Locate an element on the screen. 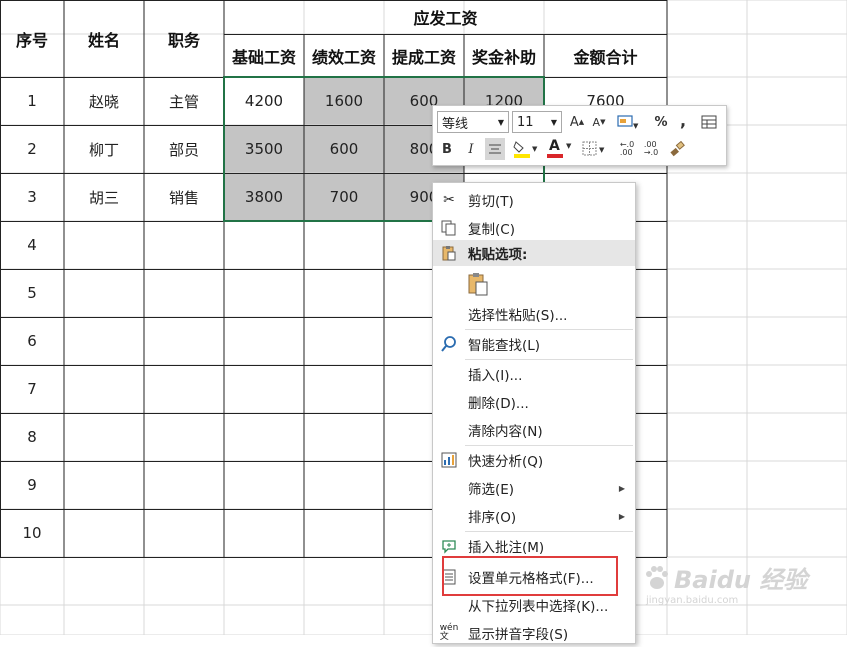 Image resolution: width=847 pixels, height=647 pixels. header-bonus: 奖金补助 is located at coordinates (503, 57).